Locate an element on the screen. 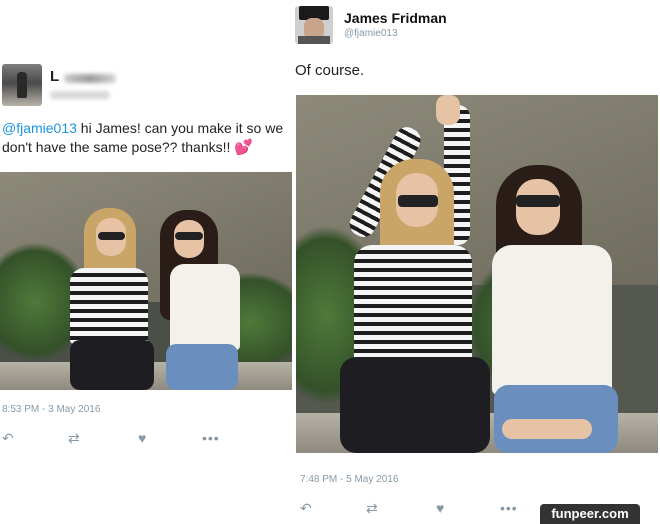  right-timestamp: 7:48 PM - 5 May 2016 is located at coordinates (349, 479).